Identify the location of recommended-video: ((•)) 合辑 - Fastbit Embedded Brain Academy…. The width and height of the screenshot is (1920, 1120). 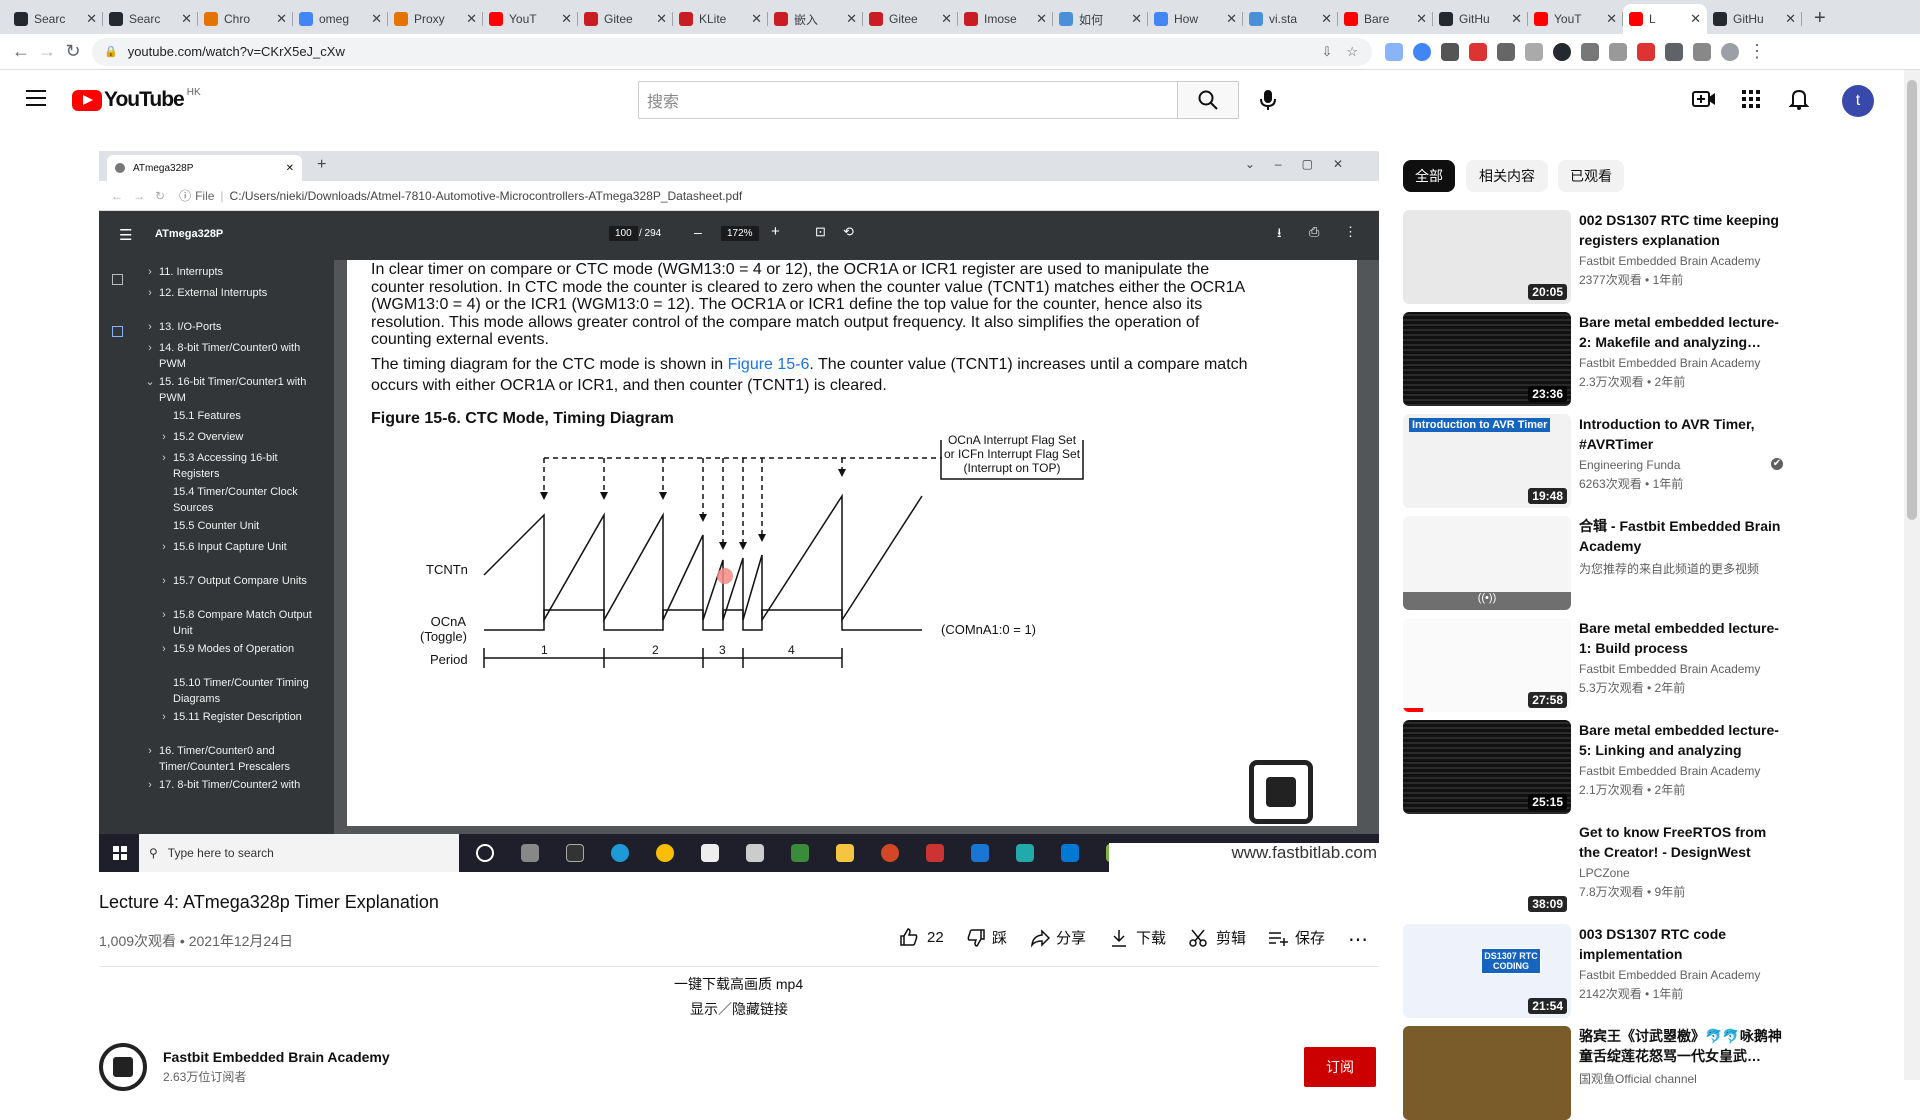
(1613, 563).